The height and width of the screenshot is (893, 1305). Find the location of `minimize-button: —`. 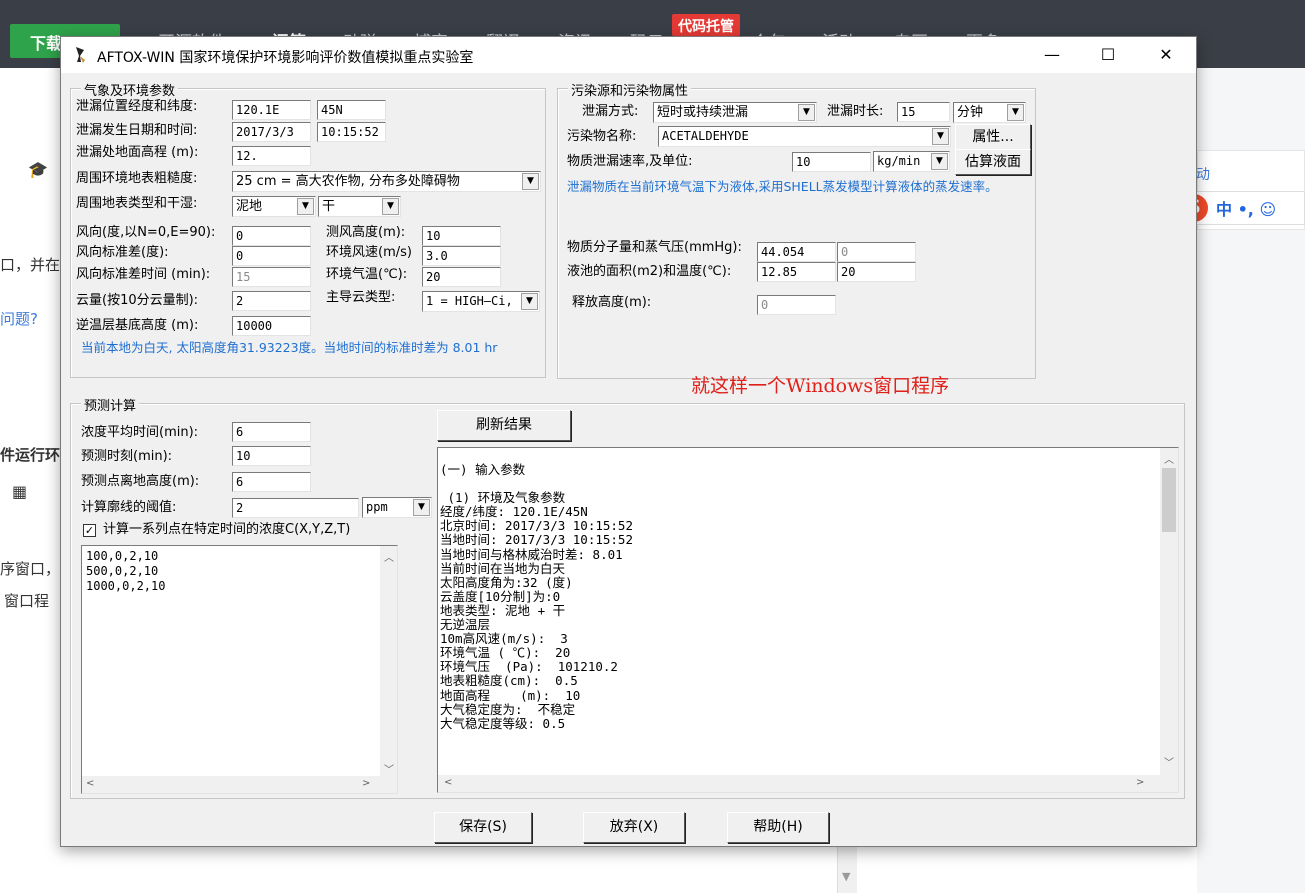

minimize-button: — is located at coordinates (1052, 55).